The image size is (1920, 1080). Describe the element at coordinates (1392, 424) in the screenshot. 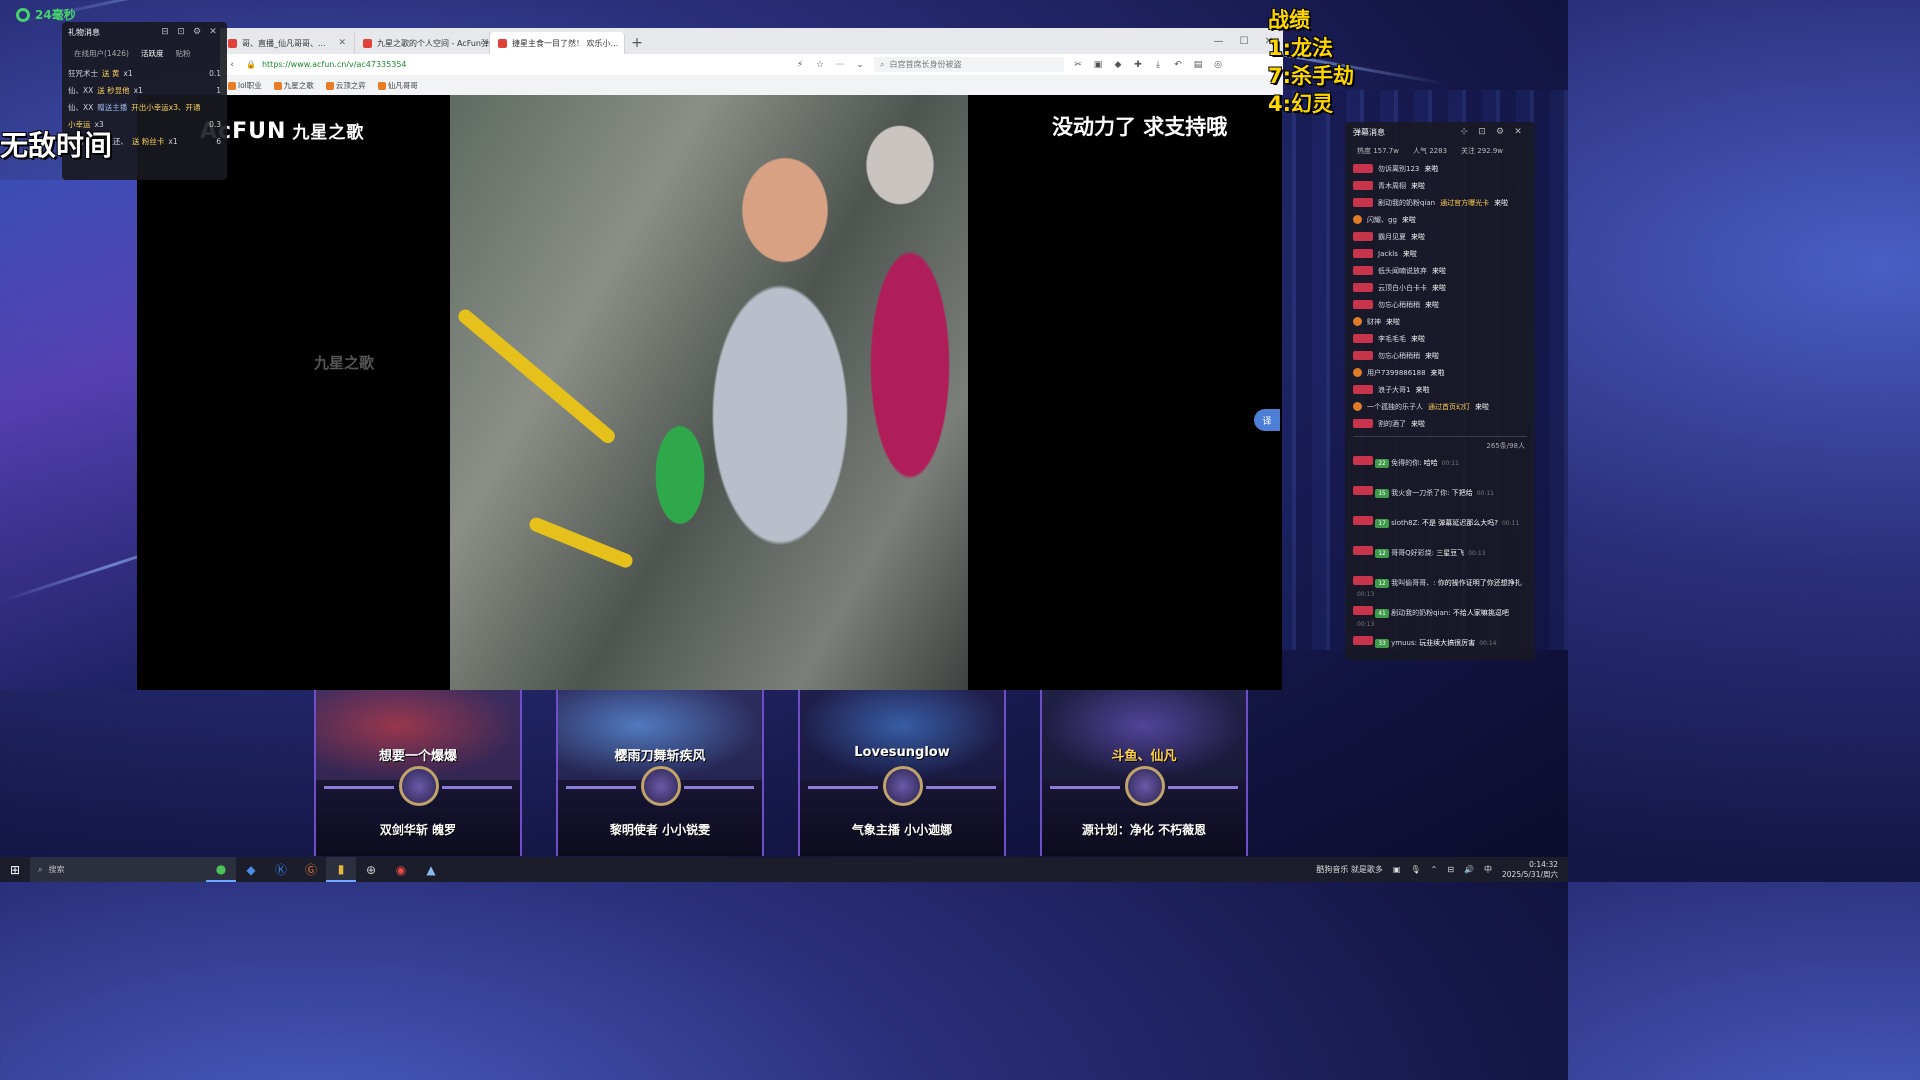

I see `entry-user: 割的酒了` at that location.